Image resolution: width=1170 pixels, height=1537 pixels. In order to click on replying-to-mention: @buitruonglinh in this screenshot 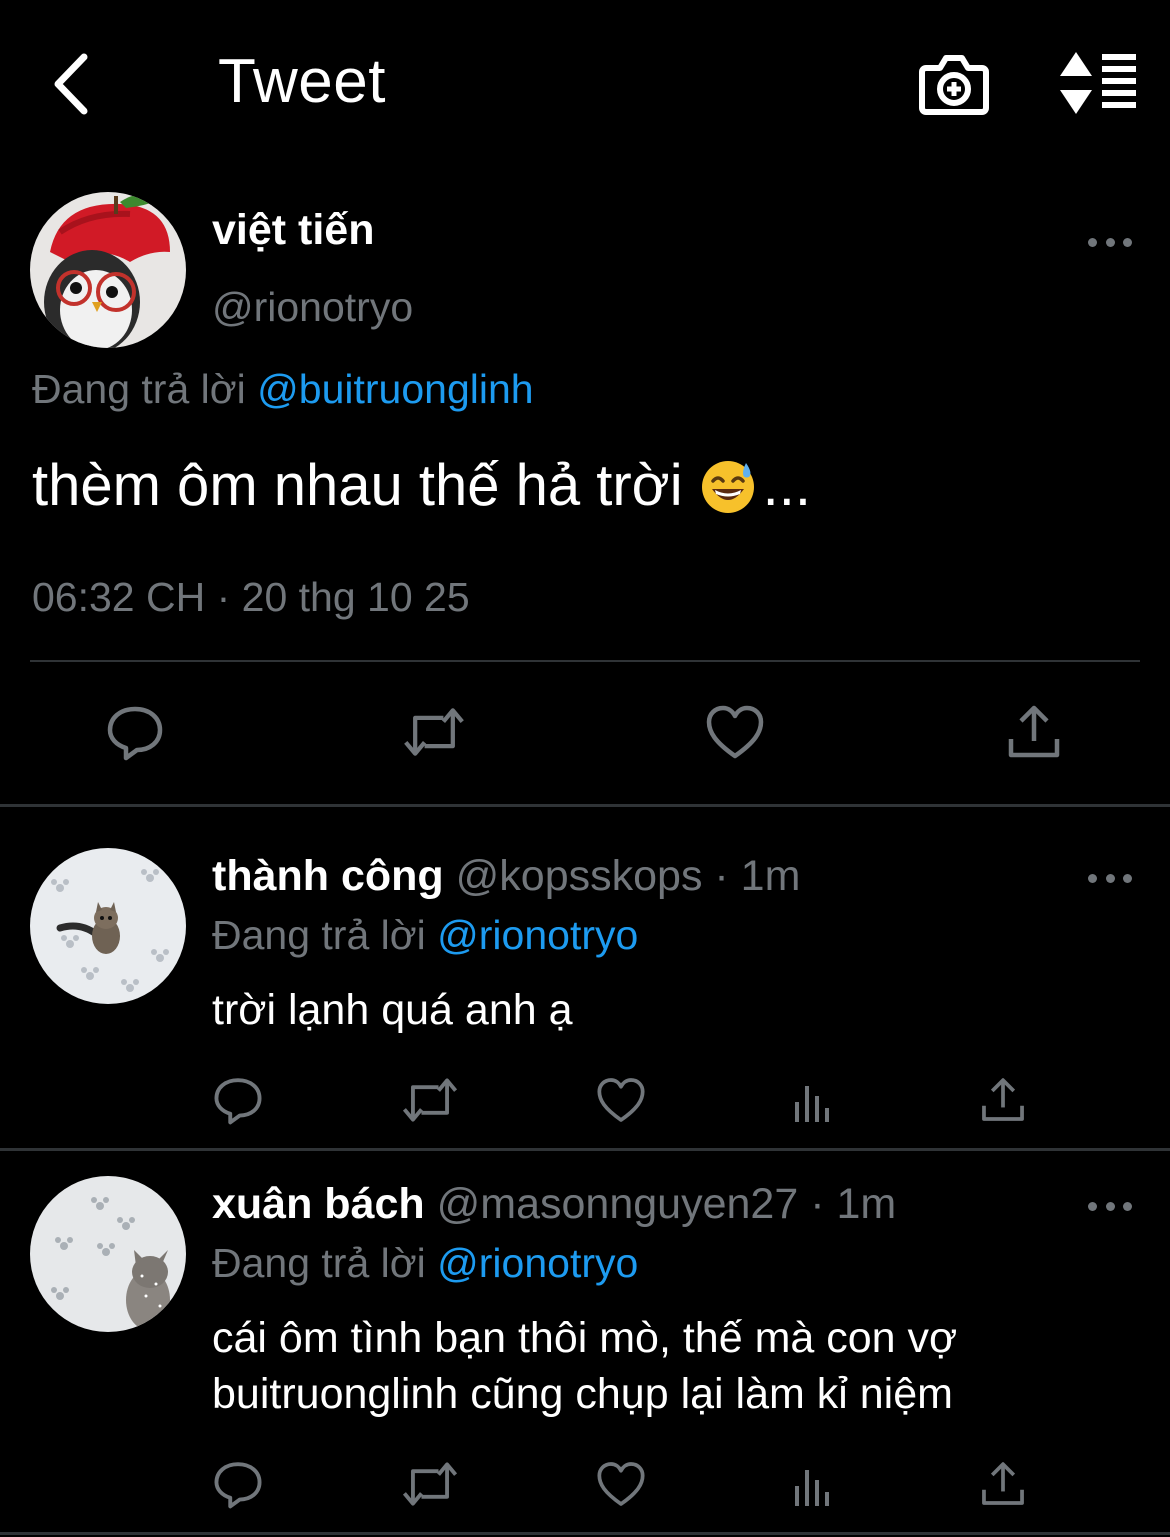, I will do `click(395, 389)`.